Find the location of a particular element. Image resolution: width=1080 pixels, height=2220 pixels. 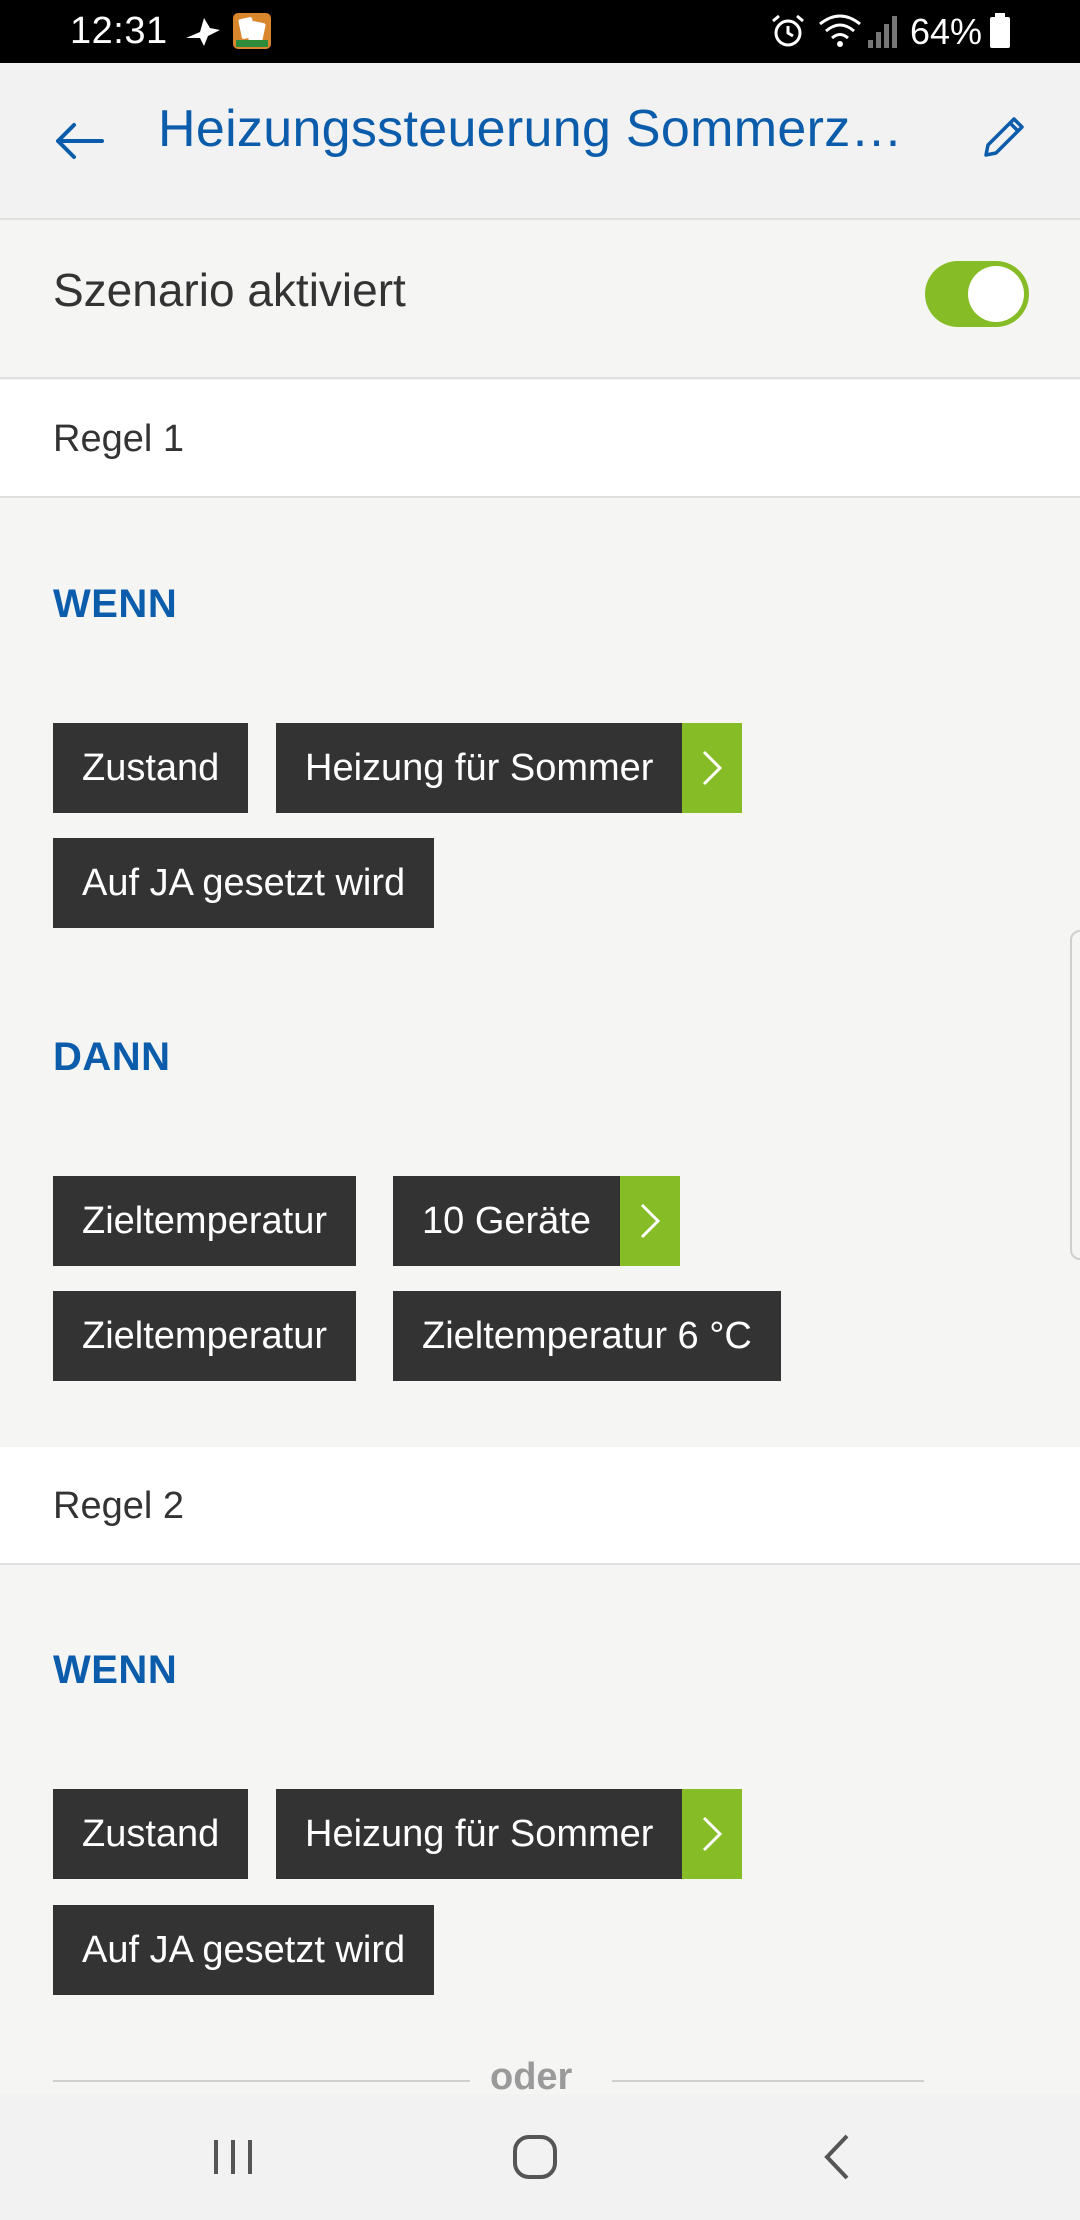

battery-icon is located at coordinates (1000, 30).